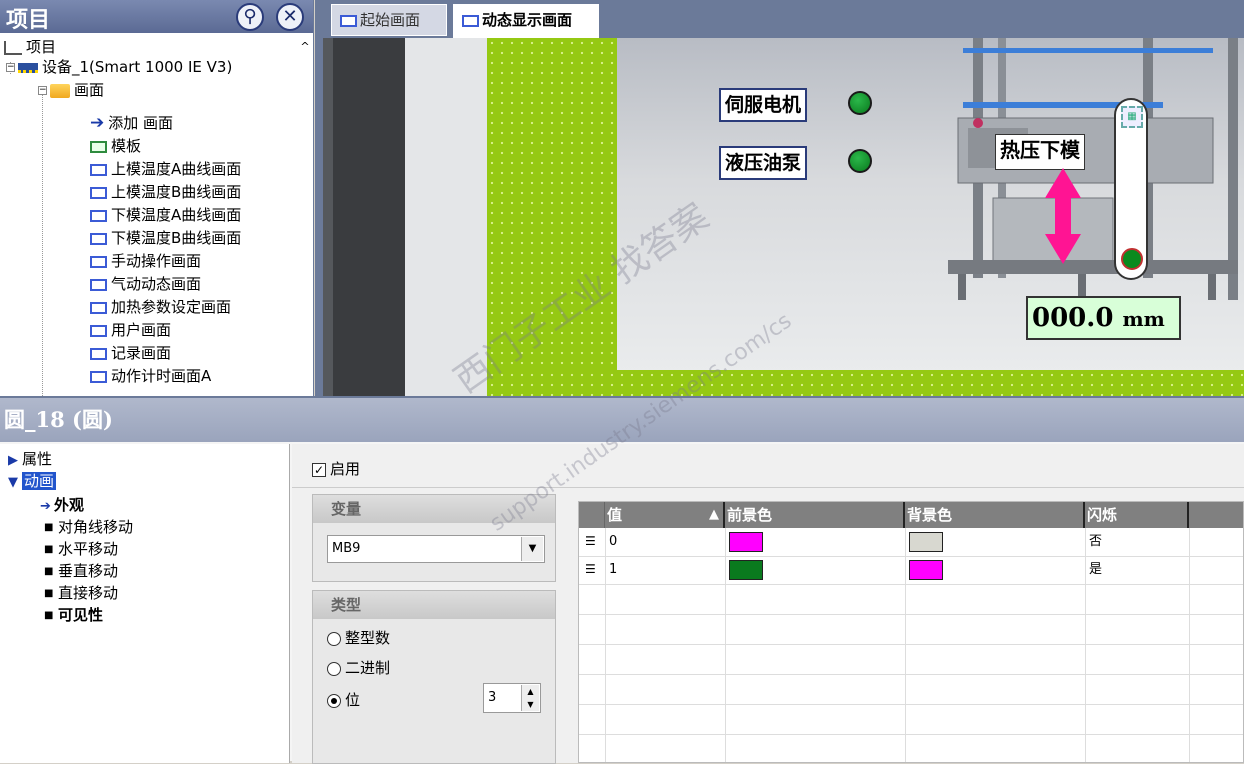 The image size is (1244, 764). I want to click on nav-diagonal-move: ■ 对角线移动, so click(88, 527).